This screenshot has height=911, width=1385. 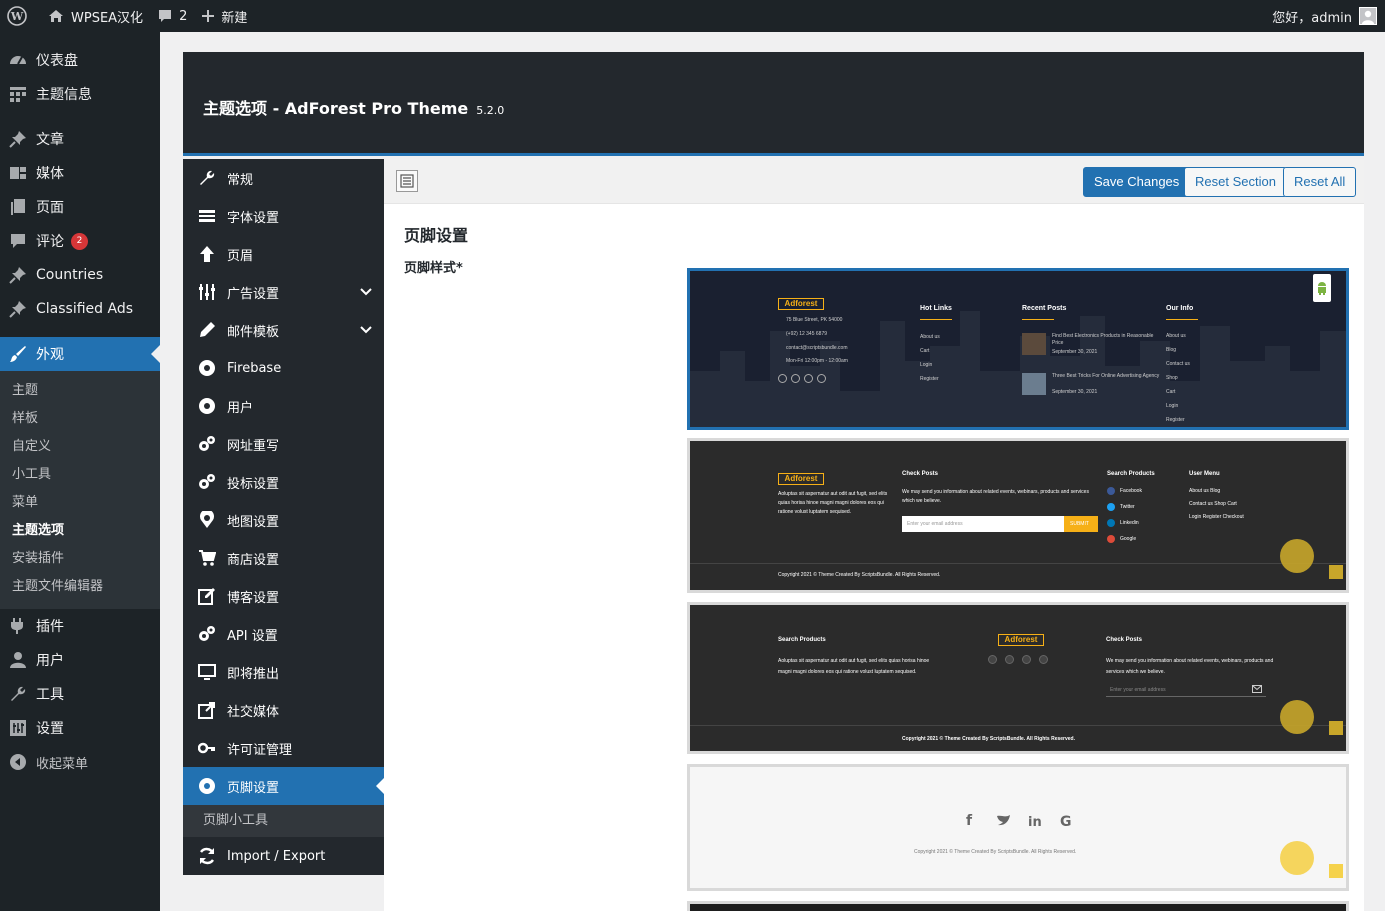 I want to click on menu-countries: Countries, so click(x=80, y=275).